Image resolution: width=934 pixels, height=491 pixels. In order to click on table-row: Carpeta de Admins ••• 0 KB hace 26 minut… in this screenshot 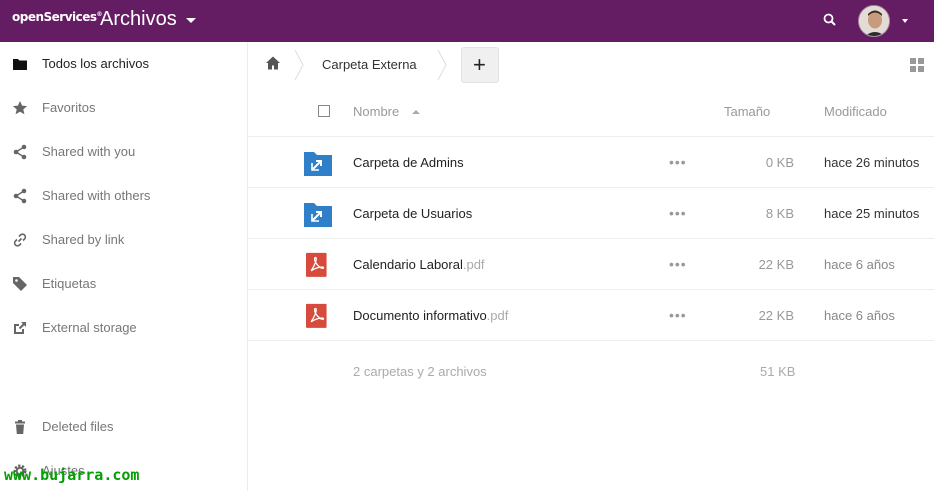, I will do `click(591, 162)`.